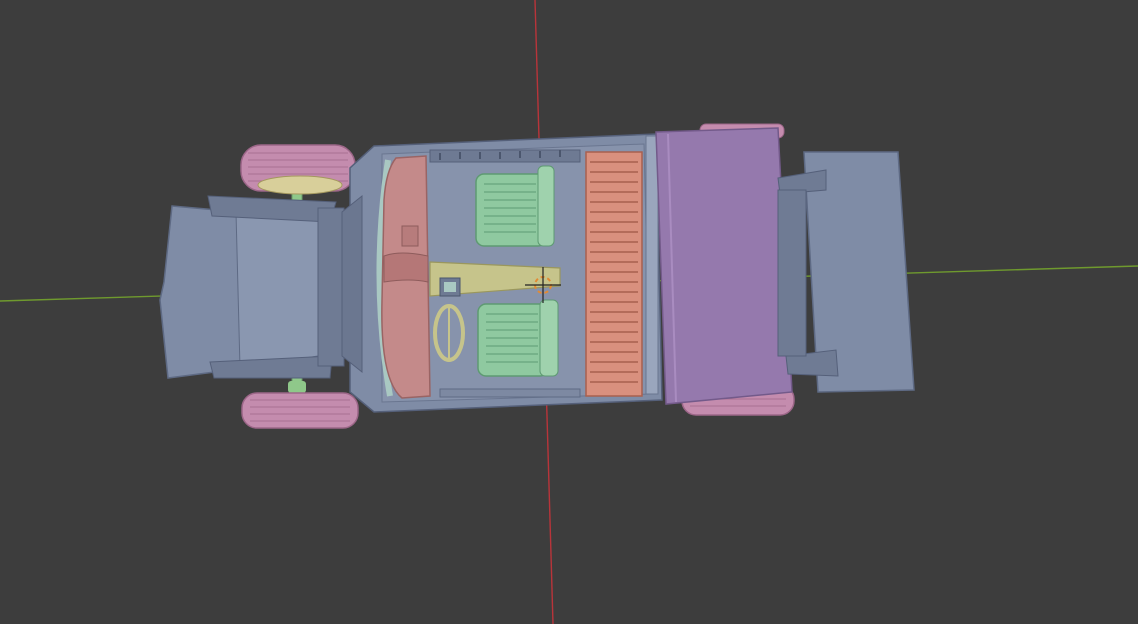 The width and height of the screenshot is (1138, 624). What do you see at coordinates (518, 338) in the screenshot?
I see `seat-right` at bounding box center [518, 338].